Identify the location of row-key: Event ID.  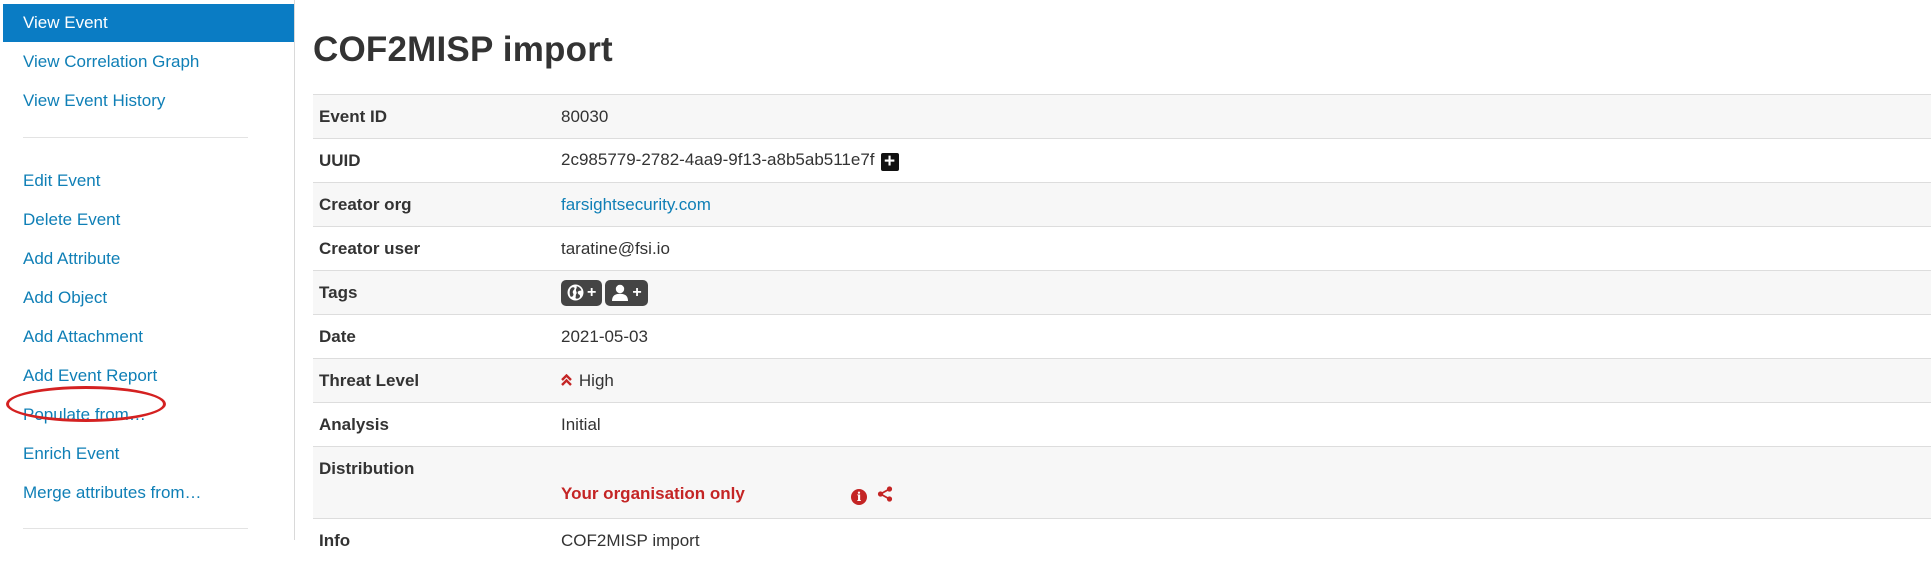
(434, 117).